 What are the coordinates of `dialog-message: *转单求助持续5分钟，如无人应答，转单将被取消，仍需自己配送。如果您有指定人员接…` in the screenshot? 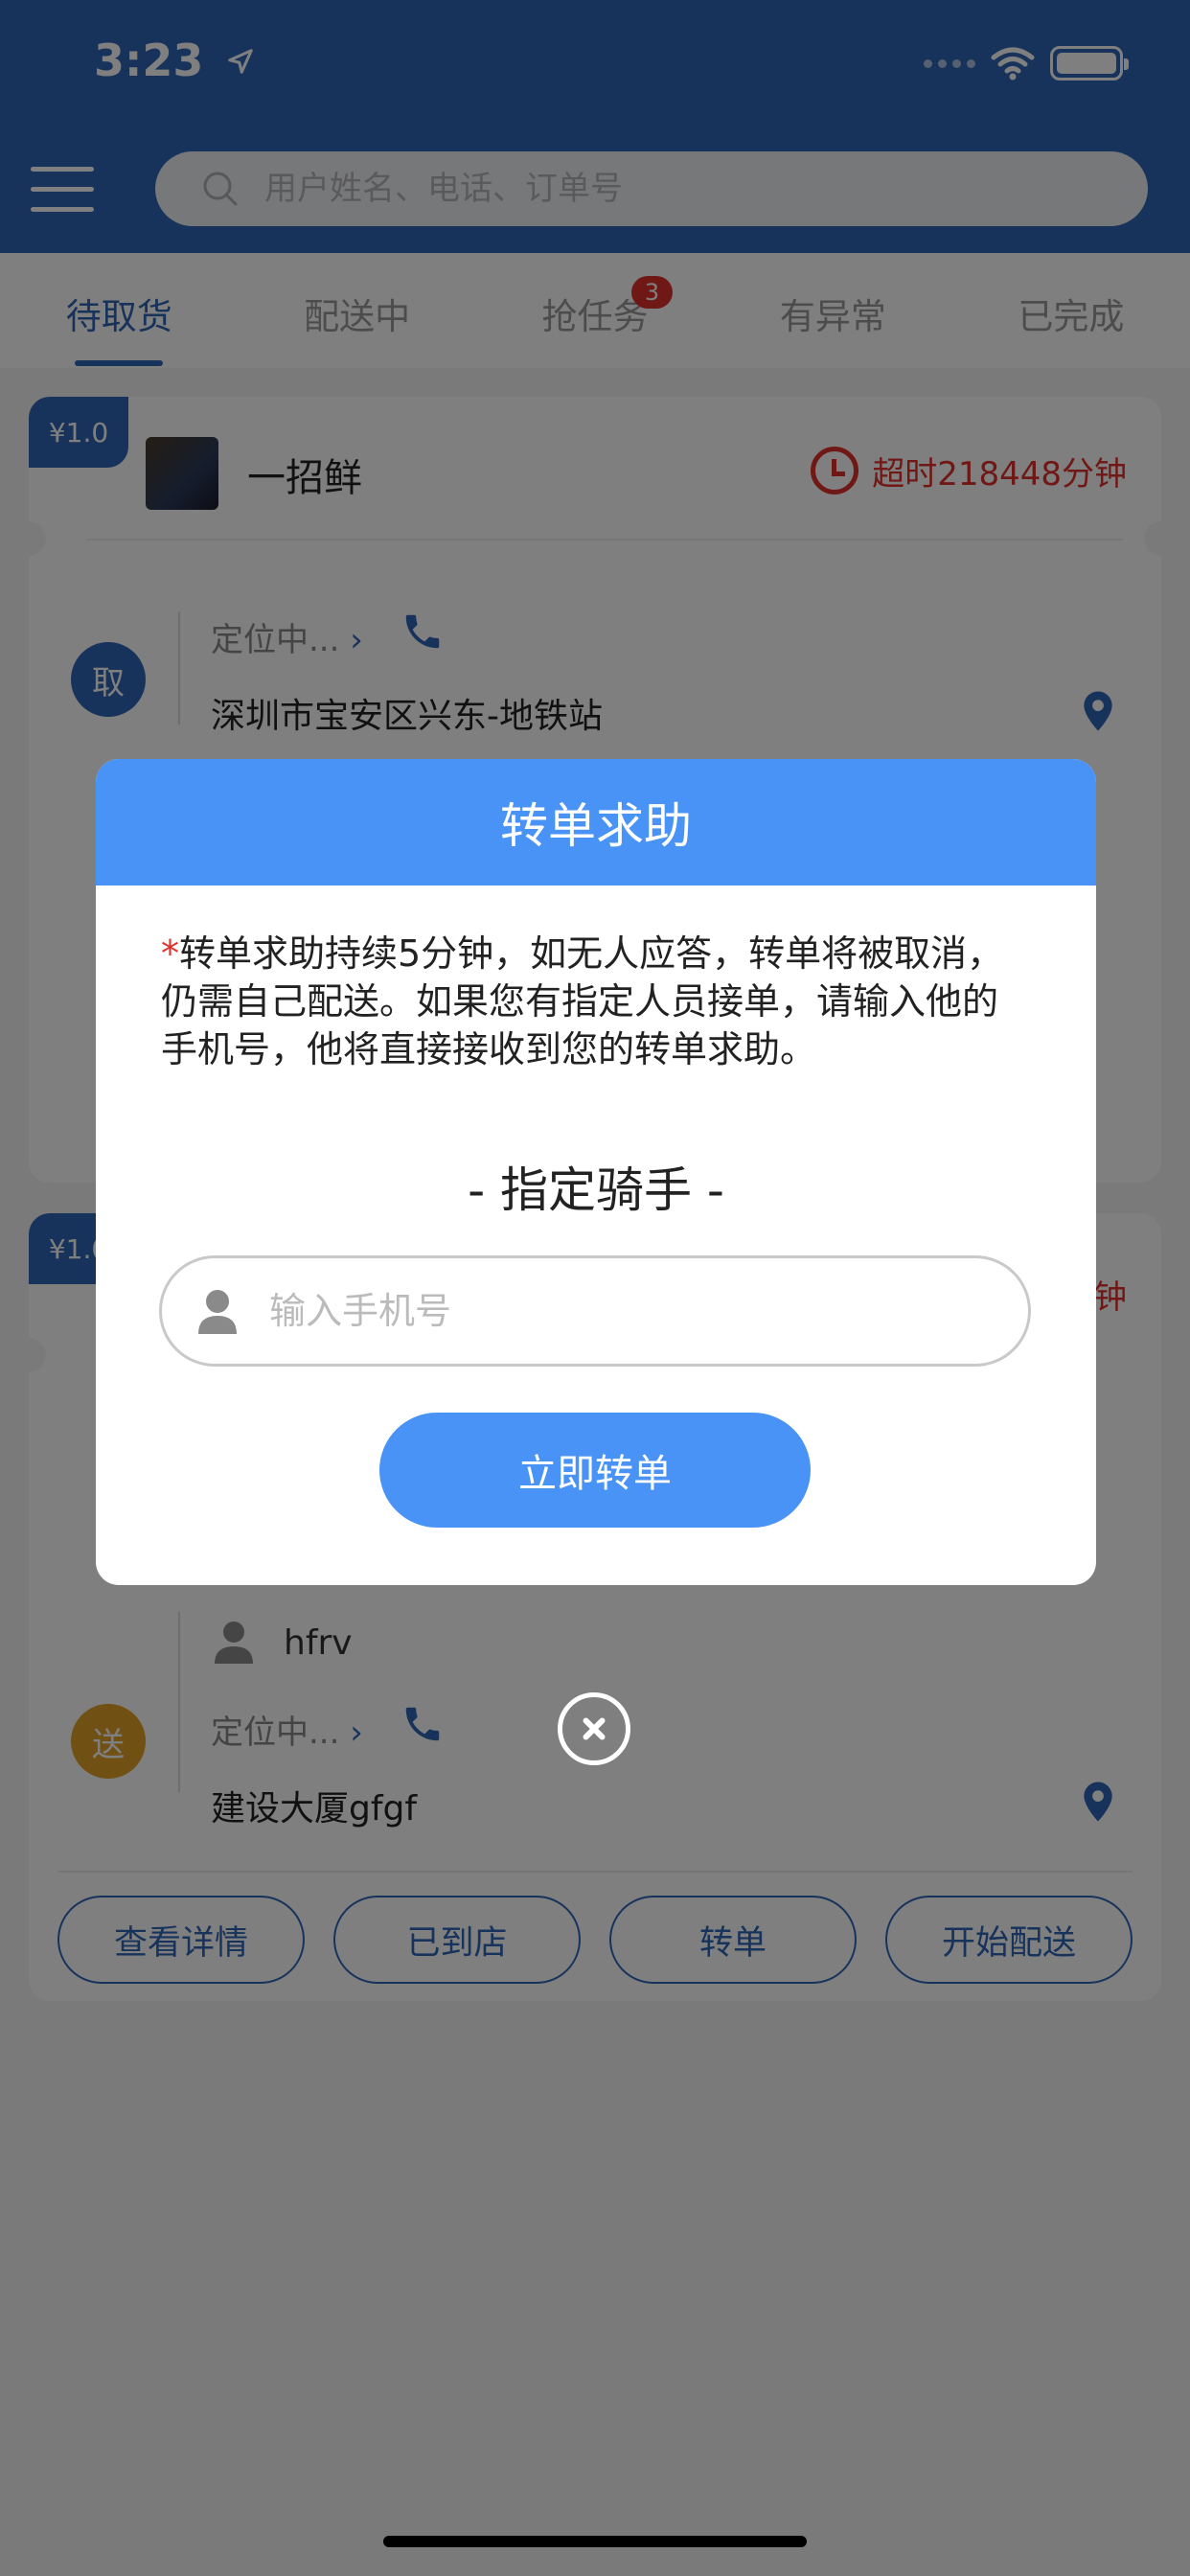 It's located at (583, 1001).